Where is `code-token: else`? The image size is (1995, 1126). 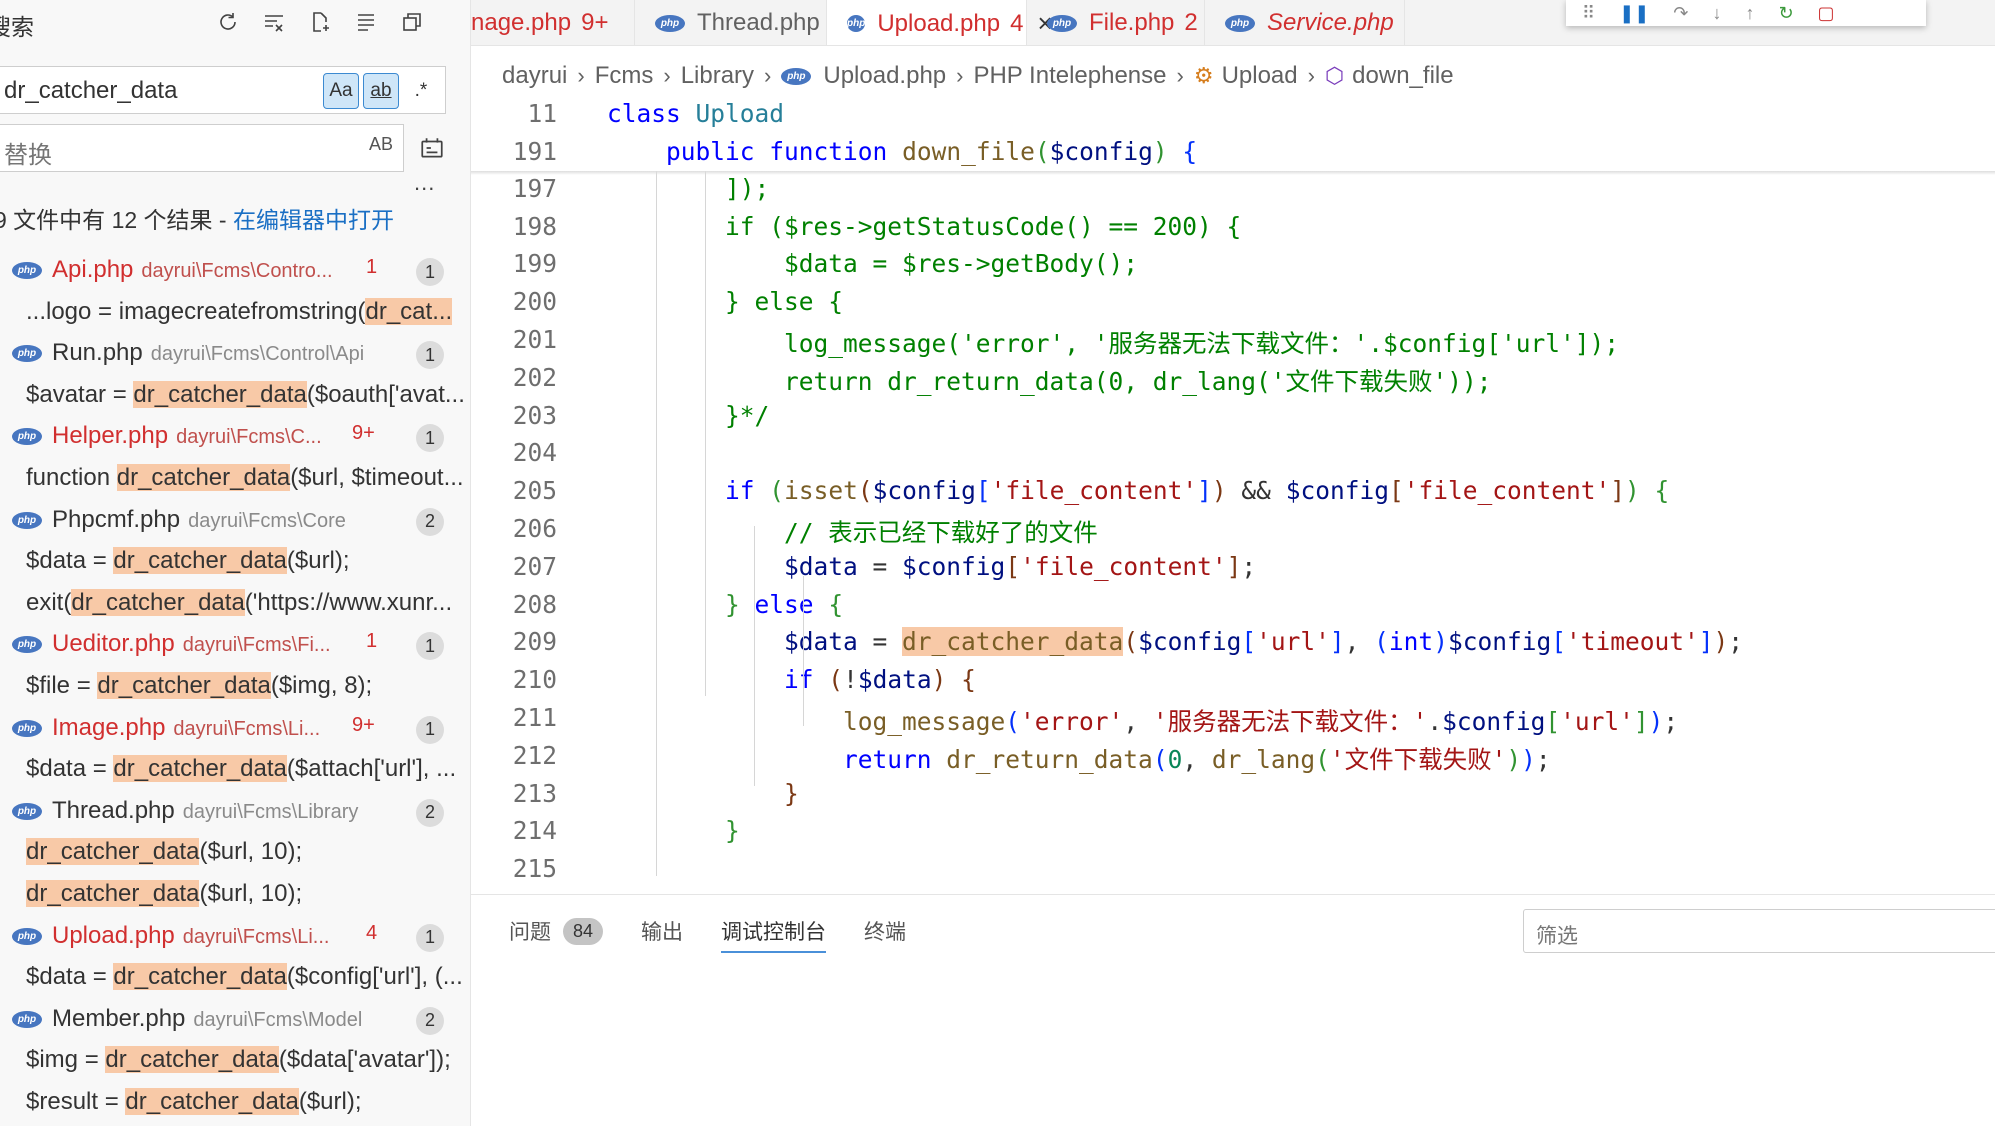 code-token: else is located at coordinates (784, 604).